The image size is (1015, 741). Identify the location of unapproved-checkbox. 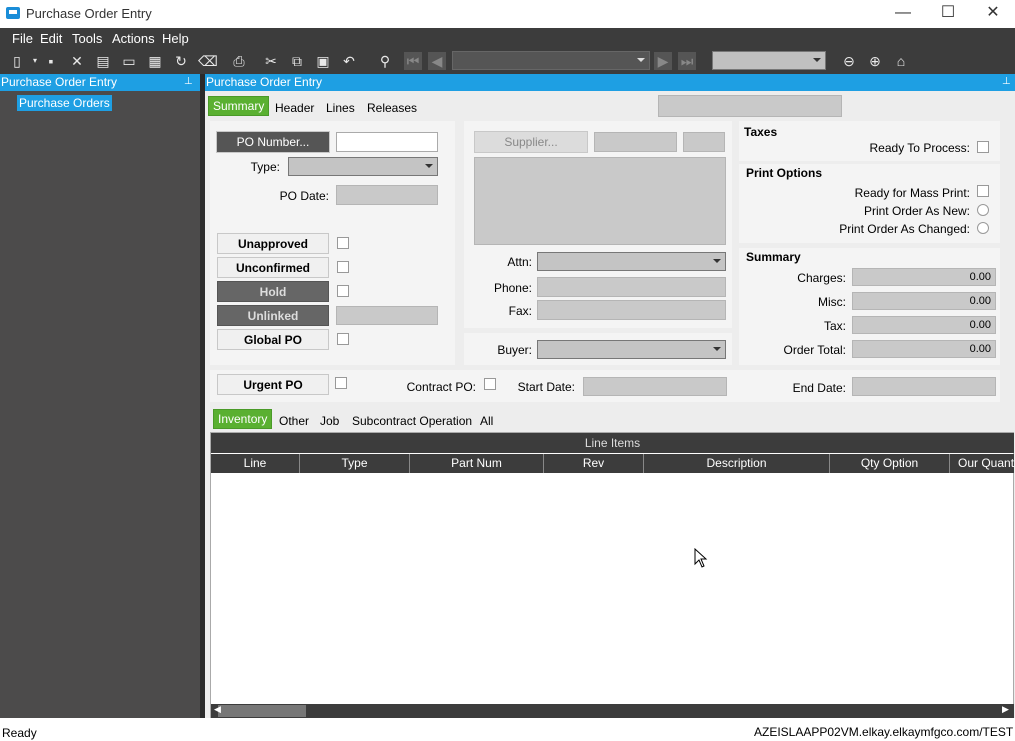
(343, 243).